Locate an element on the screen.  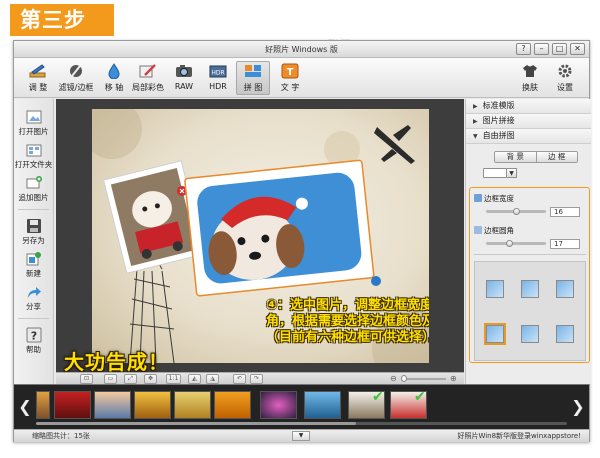
chevron-right-icon: ❯ is located at coordinates (578, 407).